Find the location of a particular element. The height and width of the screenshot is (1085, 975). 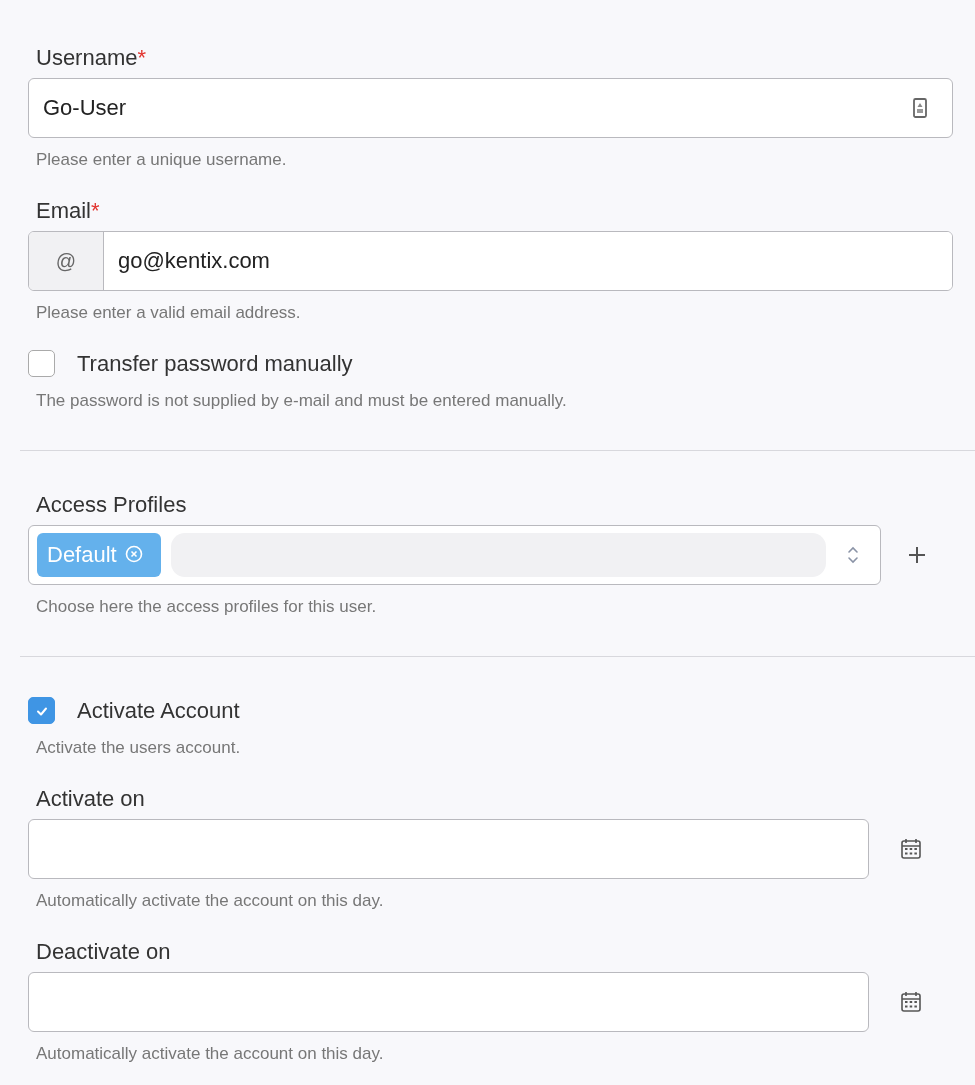

field-label: Activate on is located at coordinates (90, 798).